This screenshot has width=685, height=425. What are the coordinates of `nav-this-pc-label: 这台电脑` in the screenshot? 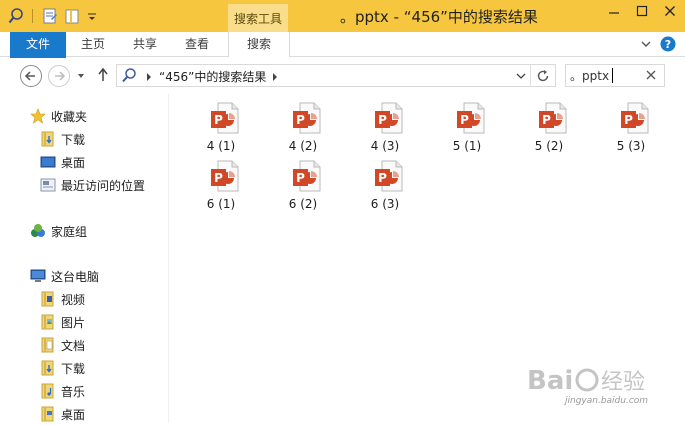 It's located at (75, 277).